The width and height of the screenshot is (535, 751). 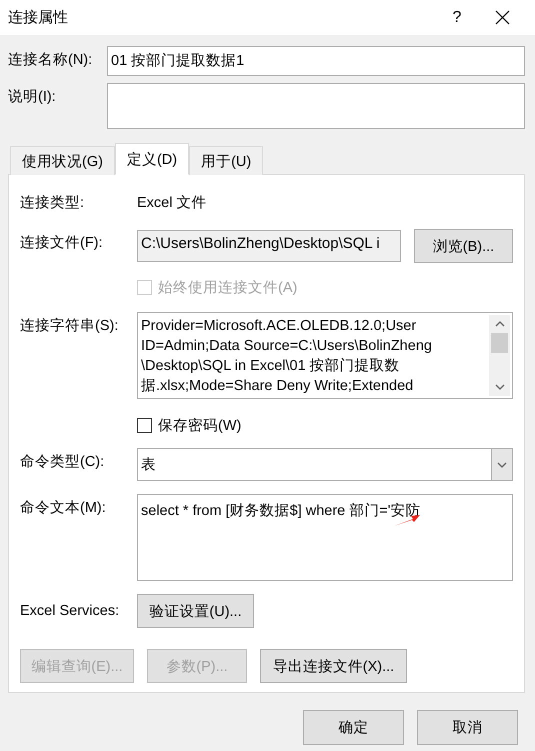 What do you see at coordinates (499, 387) in the screenshot?
I see `scroll-down-icon` at bounding box center [499, 387].